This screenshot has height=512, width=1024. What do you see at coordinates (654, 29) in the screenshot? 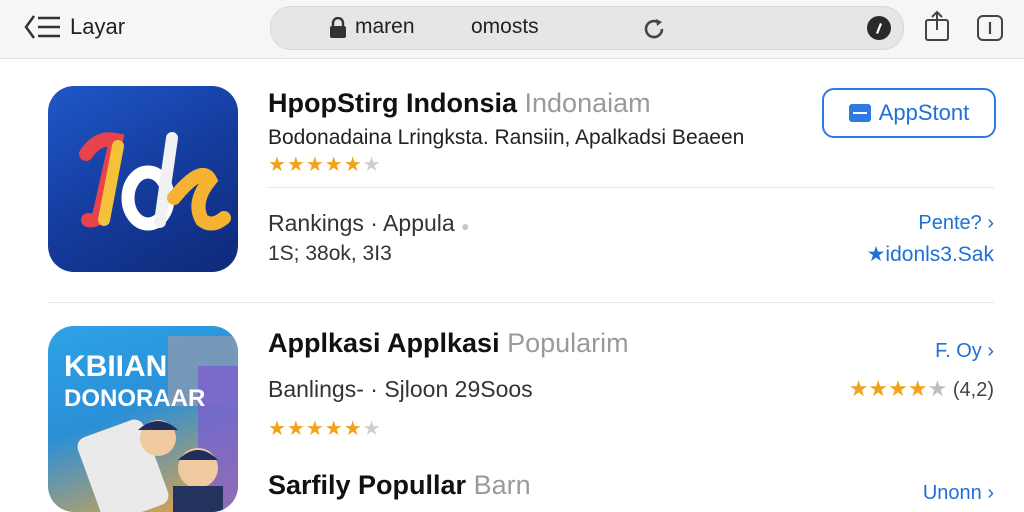
I see `reload-icon` at bounding box center [654, 29].